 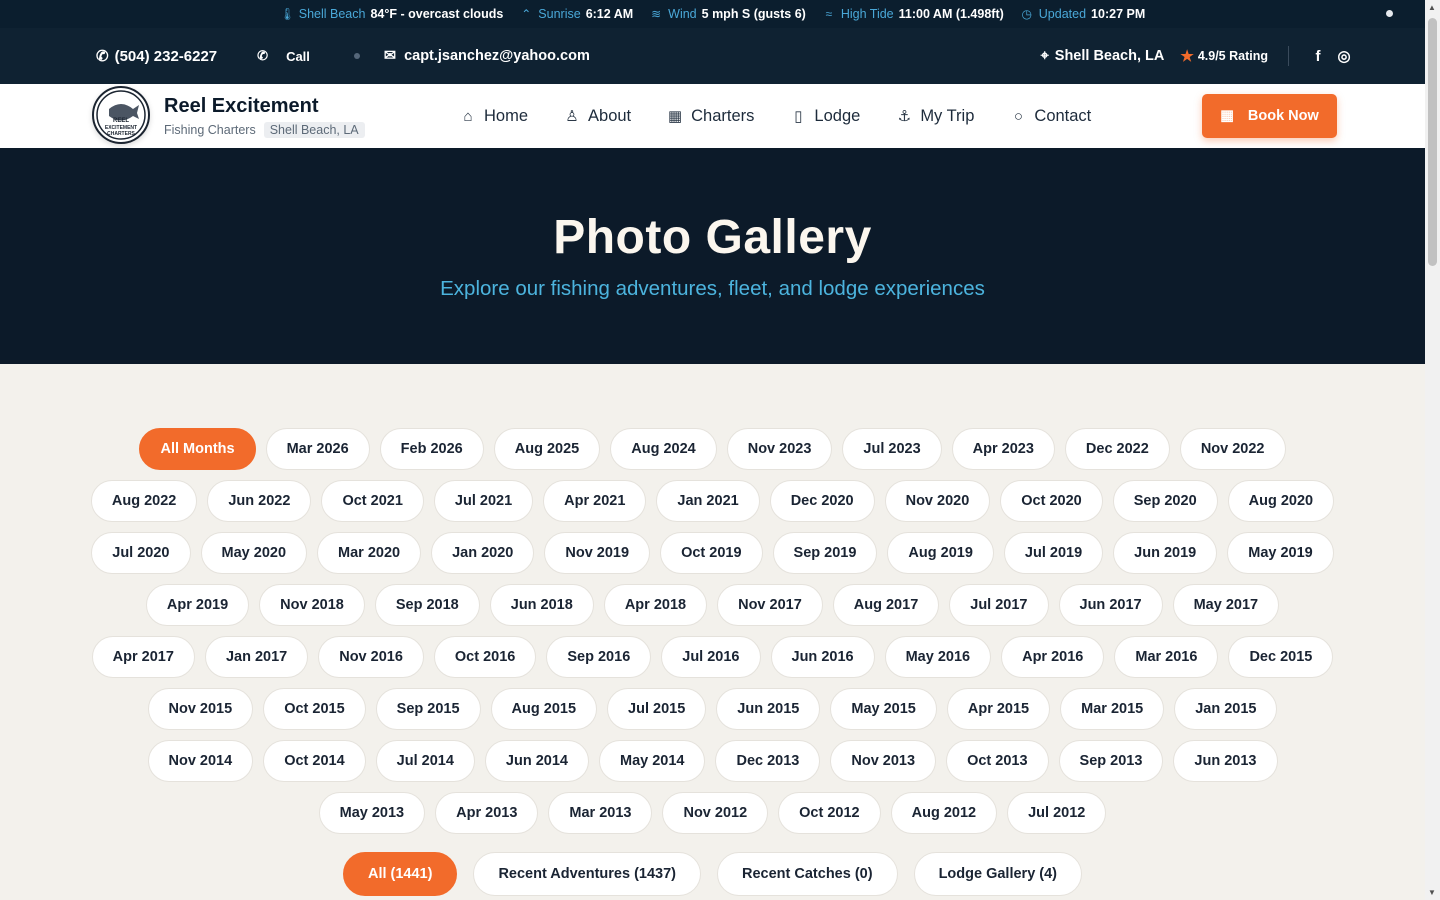 I want to click on month-chip: Oct 2015, so click(x=314, y=709).